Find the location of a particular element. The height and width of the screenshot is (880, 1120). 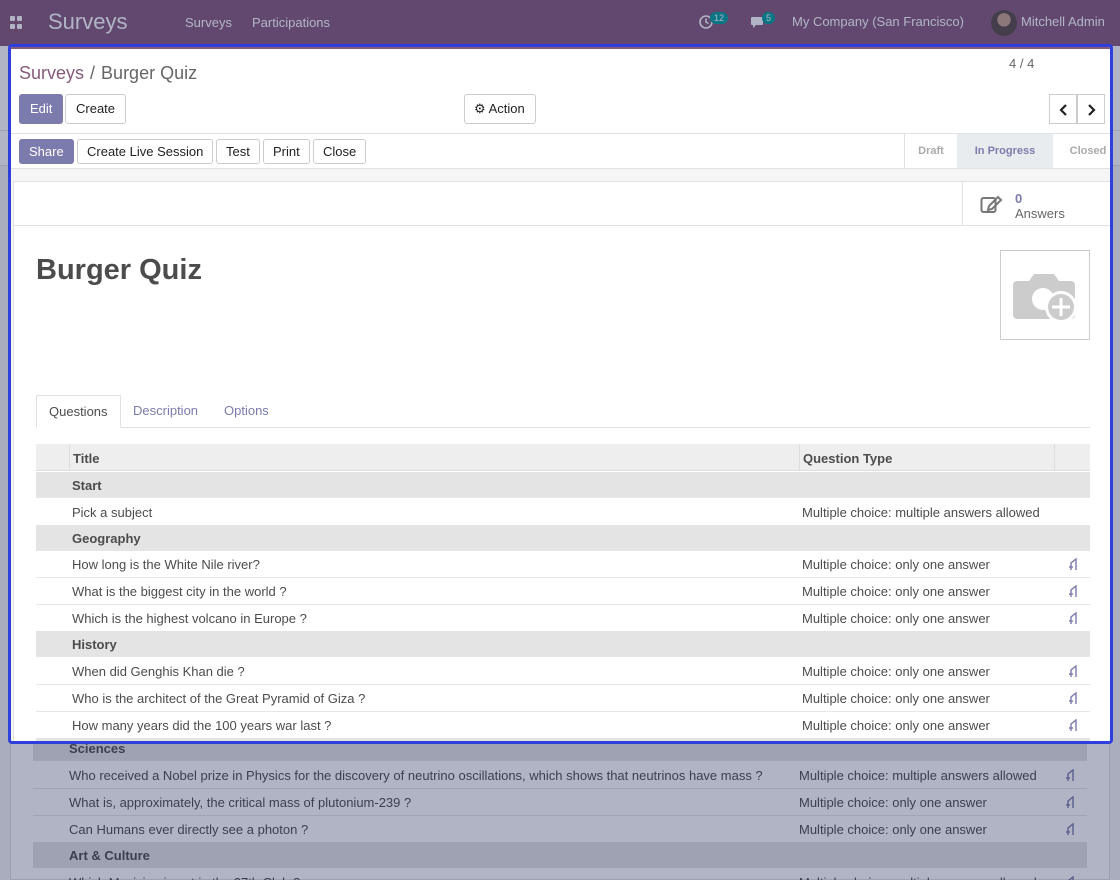

questions-table-header is located at coordinates (563, 457).